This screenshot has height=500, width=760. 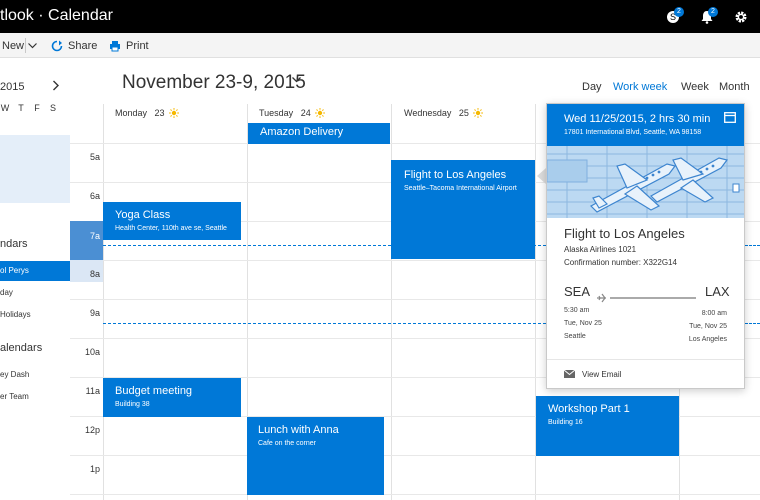 What do you see at coordinates (92, 391) in the screenshot?
I see `hour-label: 11a` at bounding box center [92, 391].